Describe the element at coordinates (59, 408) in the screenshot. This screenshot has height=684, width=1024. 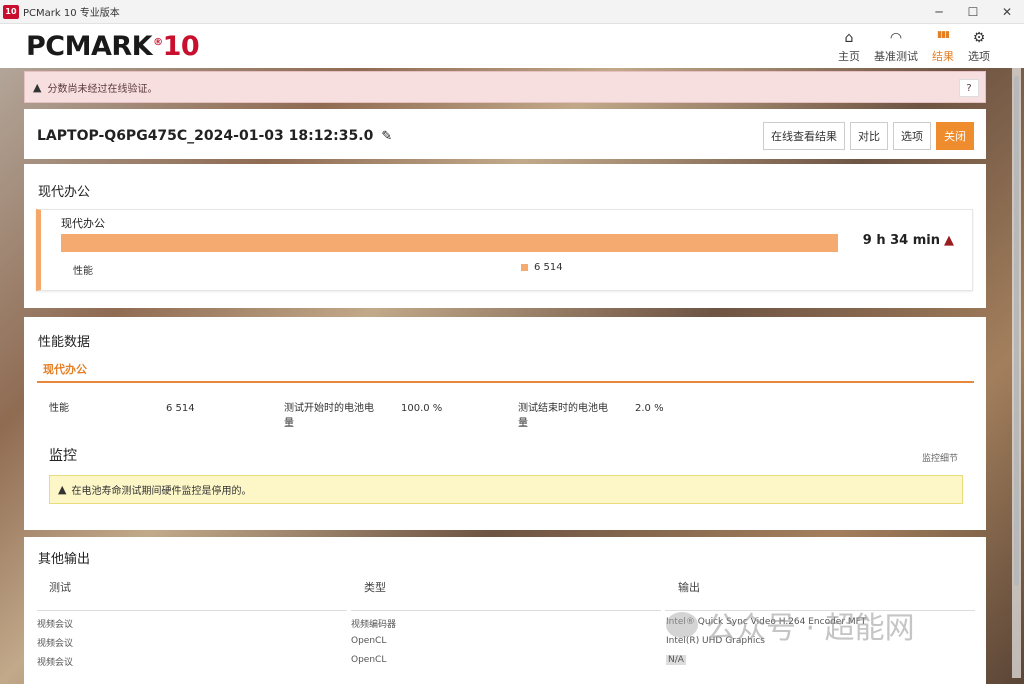
I see `perf-item-label: 性能` at that location.